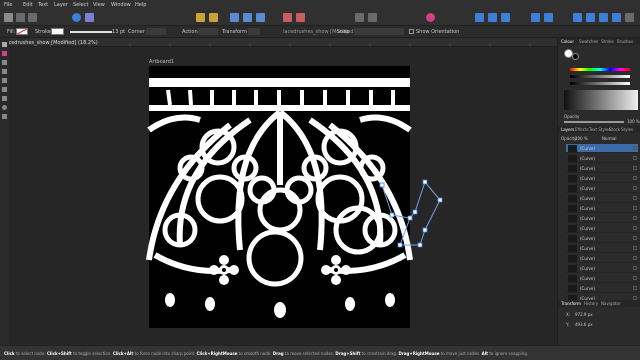 The width and height of the screenshot is (640, 360). Describe the element at coordinates (548, 17) in the screenshot. I see `boolean-divide-icon` at that location.